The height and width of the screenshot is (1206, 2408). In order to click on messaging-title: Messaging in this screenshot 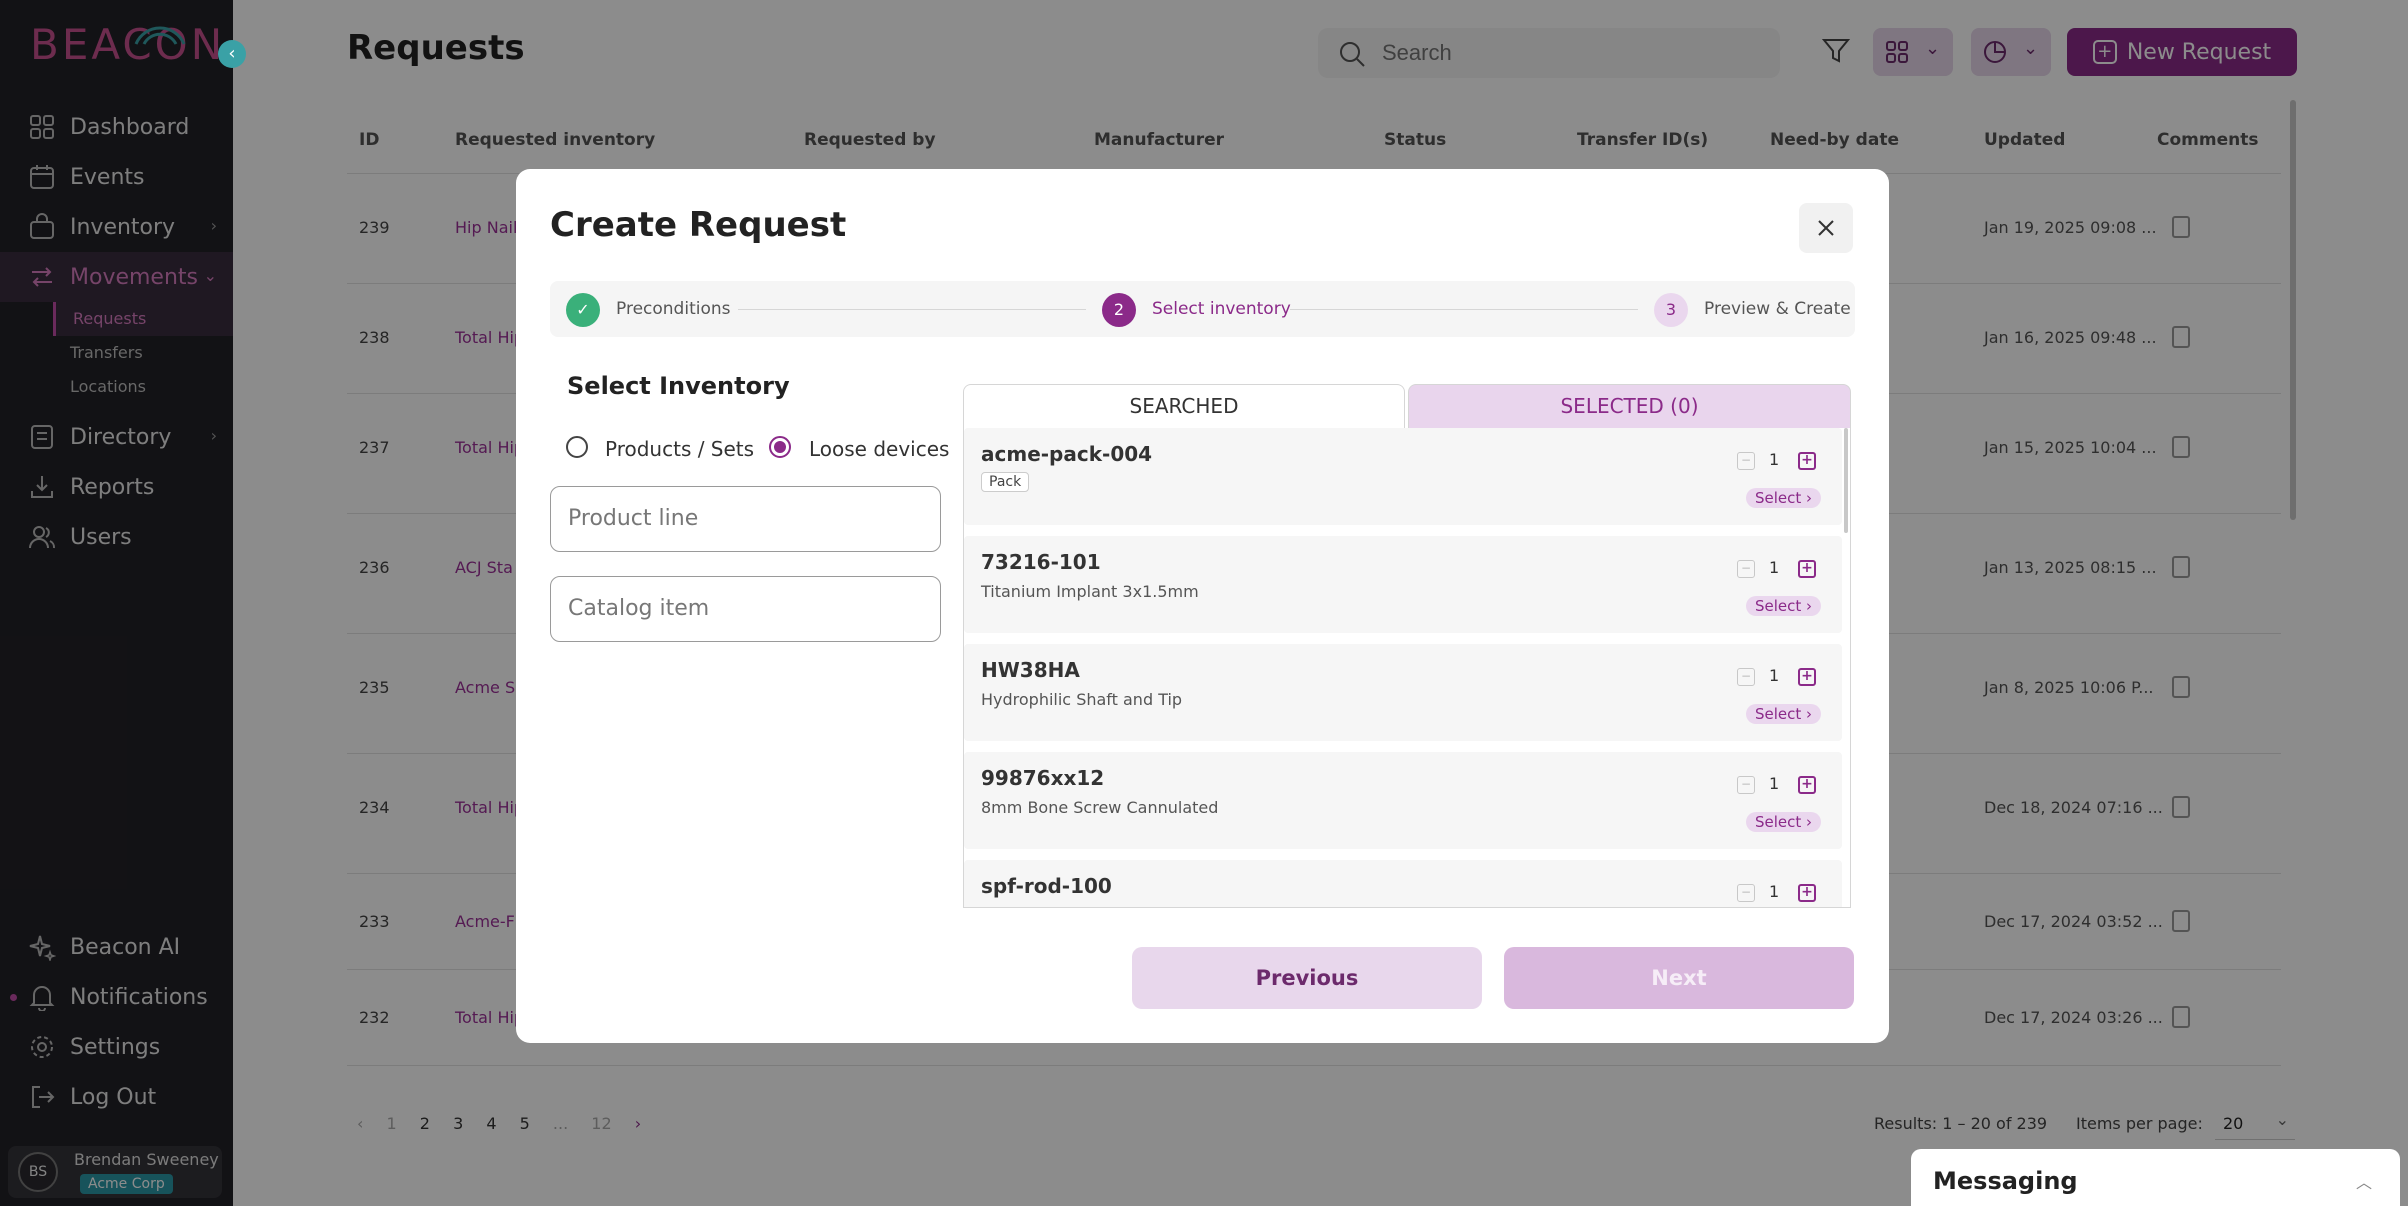, I will do `click(2005, 1181)`.